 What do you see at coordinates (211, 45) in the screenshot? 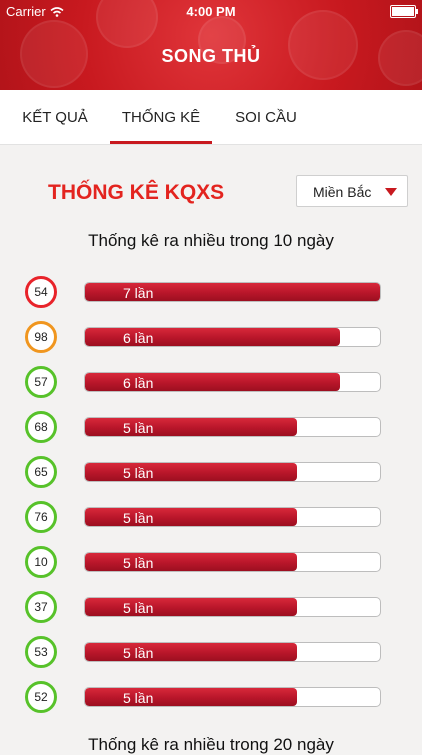
I see `app-header: Carrier 4:00 PM SONG THỦ` at bounding box center [211, 45].